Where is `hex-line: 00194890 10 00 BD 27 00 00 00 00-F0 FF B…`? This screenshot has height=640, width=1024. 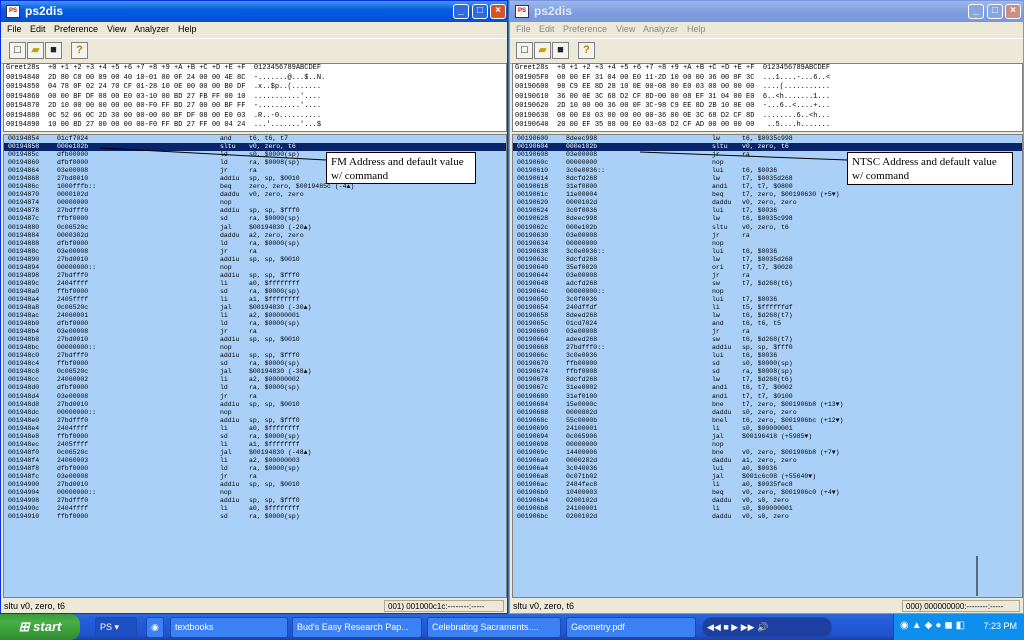
hex-line: 00194890 10 00 BD 27 00 00 00 00-F0 FF B… is located at coordinates (255, 126).